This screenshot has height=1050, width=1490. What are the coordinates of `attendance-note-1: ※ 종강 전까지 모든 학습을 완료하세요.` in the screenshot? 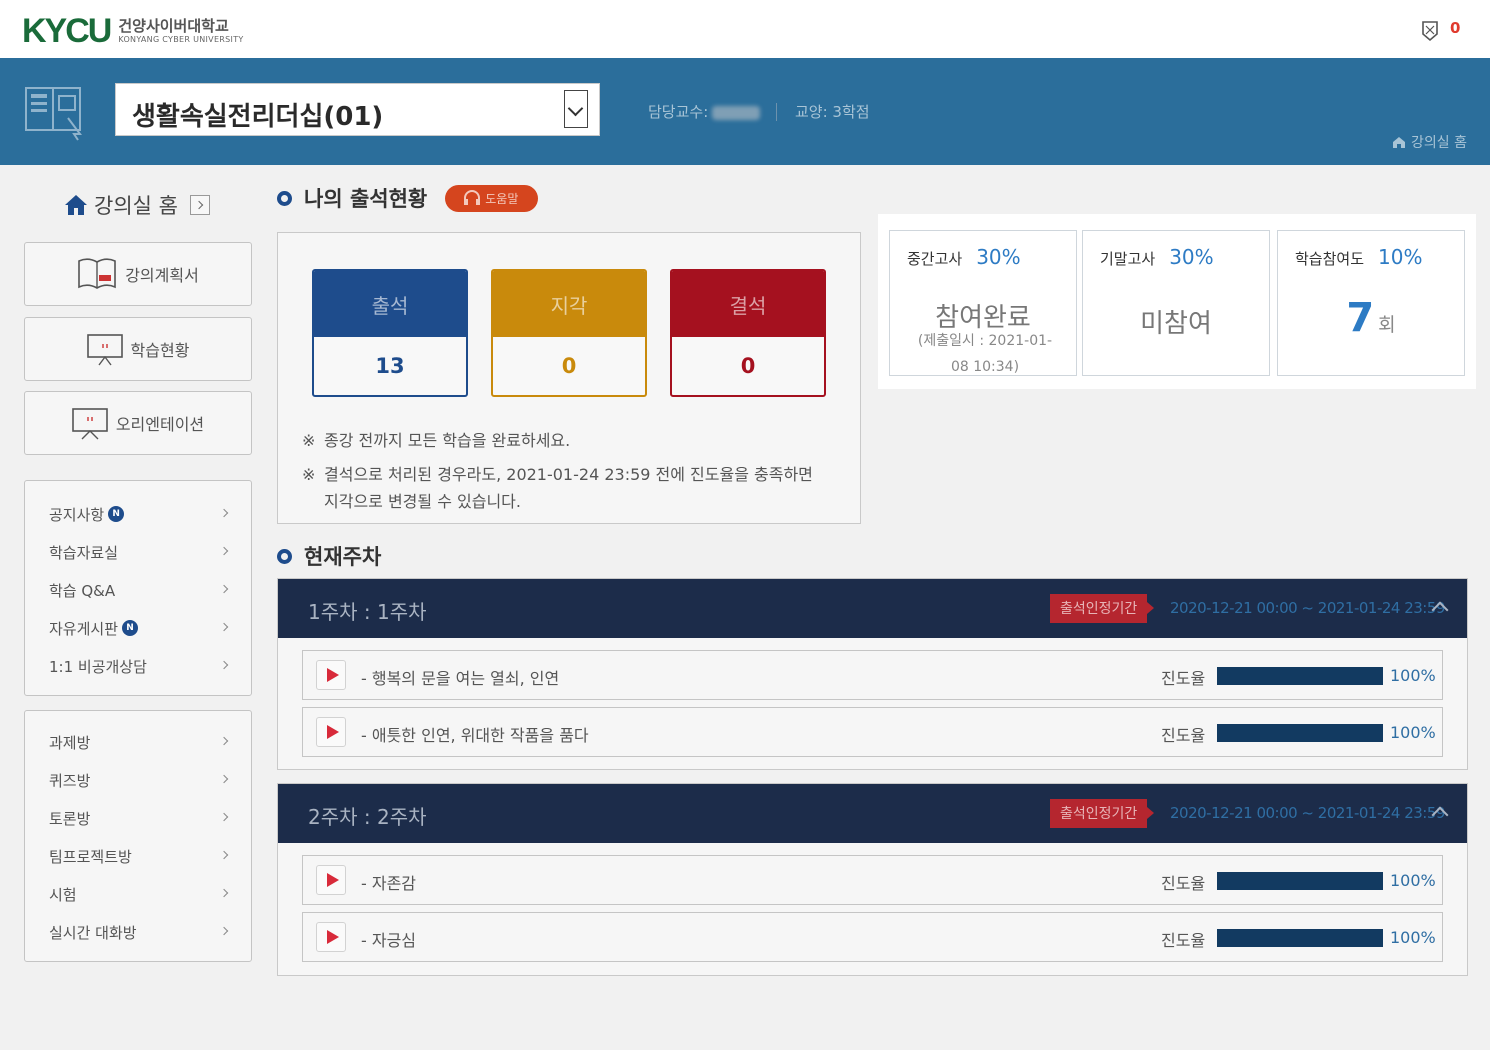 It's located at (436, 440).